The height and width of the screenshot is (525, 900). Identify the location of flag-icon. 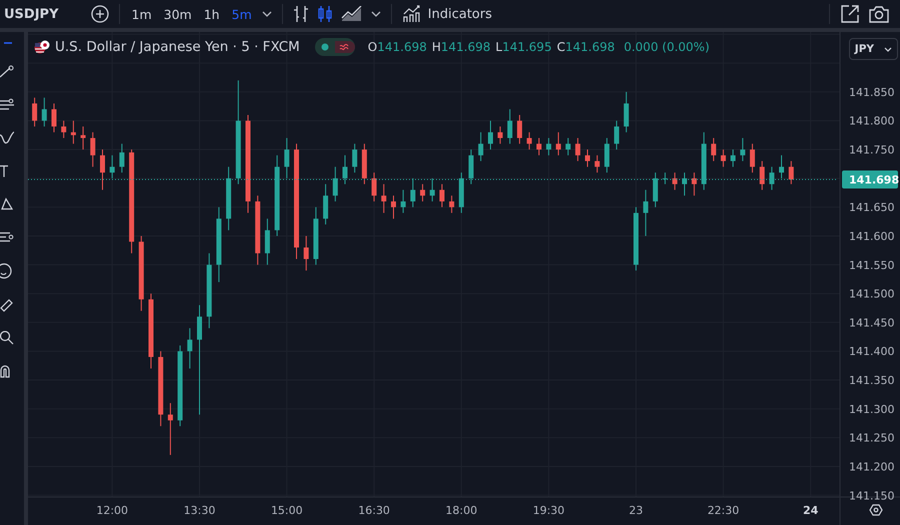
(42, 47).